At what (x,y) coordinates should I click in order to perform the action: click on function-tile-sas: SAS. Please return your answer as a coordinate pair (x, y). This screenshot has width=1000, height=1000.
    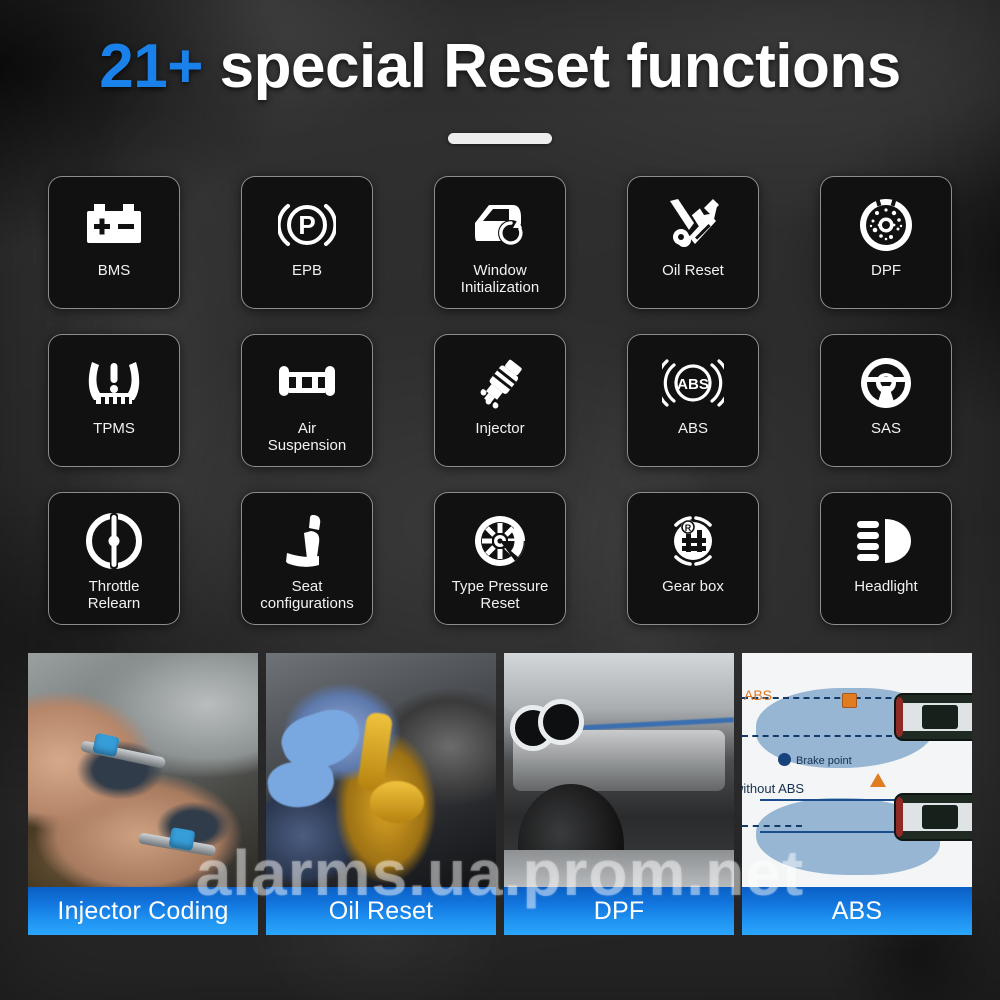
    Looking at the image, I should click on (886, 401).